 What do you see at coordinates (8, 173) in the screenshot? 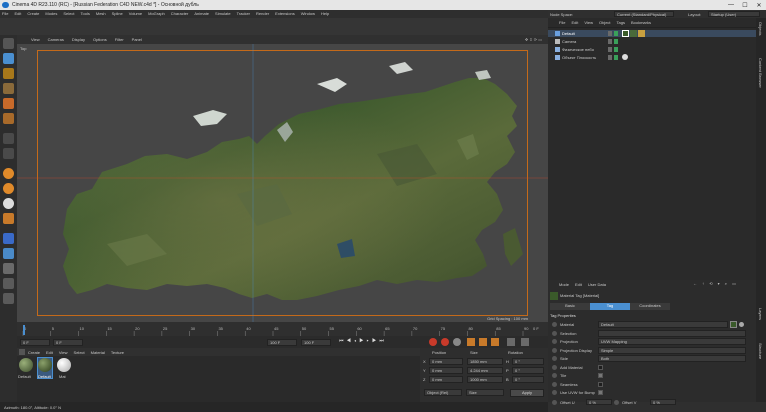
I see `snap-icon` at bounding box center [8, 173].